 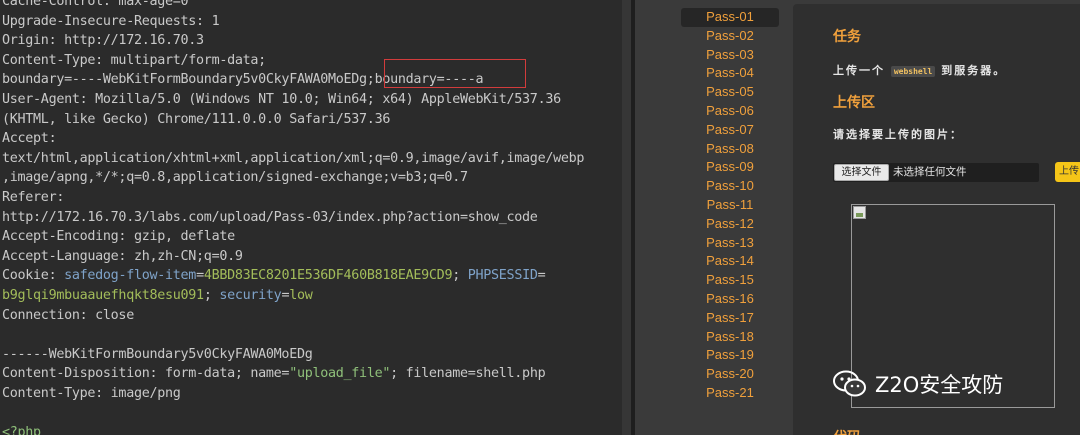 I want to click on pass-nav-item: Pass-03, so click(x=730, y=55).